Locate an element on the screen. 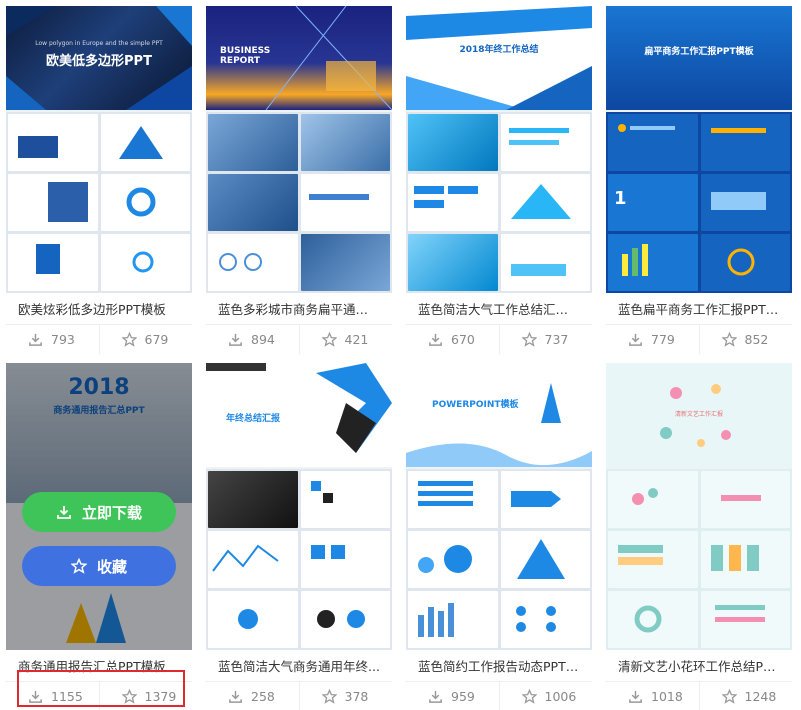 Image resolution: width=801 pixels, height=710 pixels. favorite-count: 679 is located at coordinates (145, 339).